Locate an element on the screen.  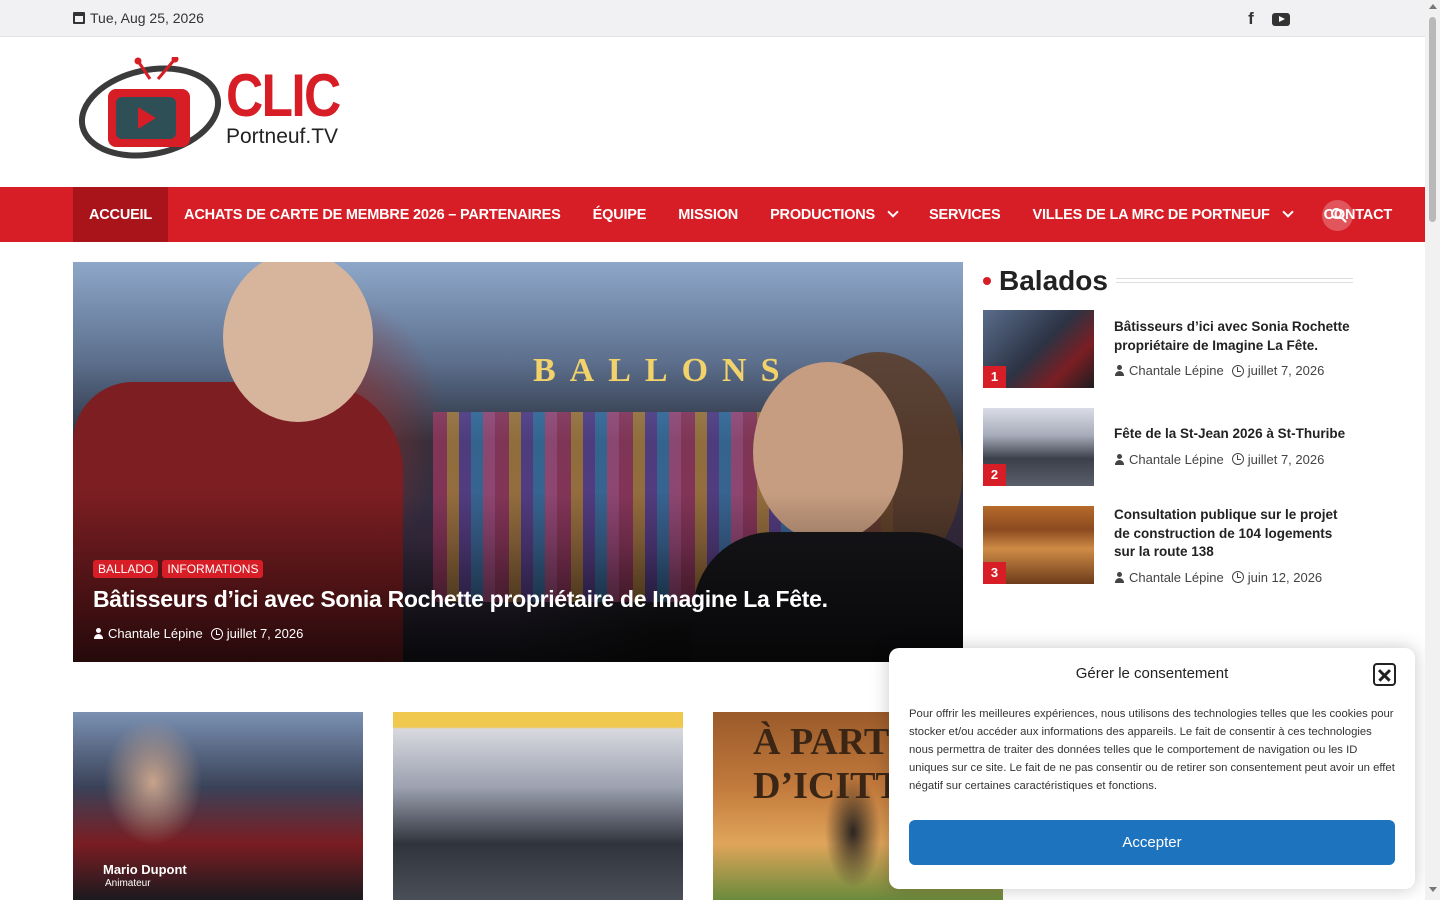
search-icon is located at coordinates (1336, 213).